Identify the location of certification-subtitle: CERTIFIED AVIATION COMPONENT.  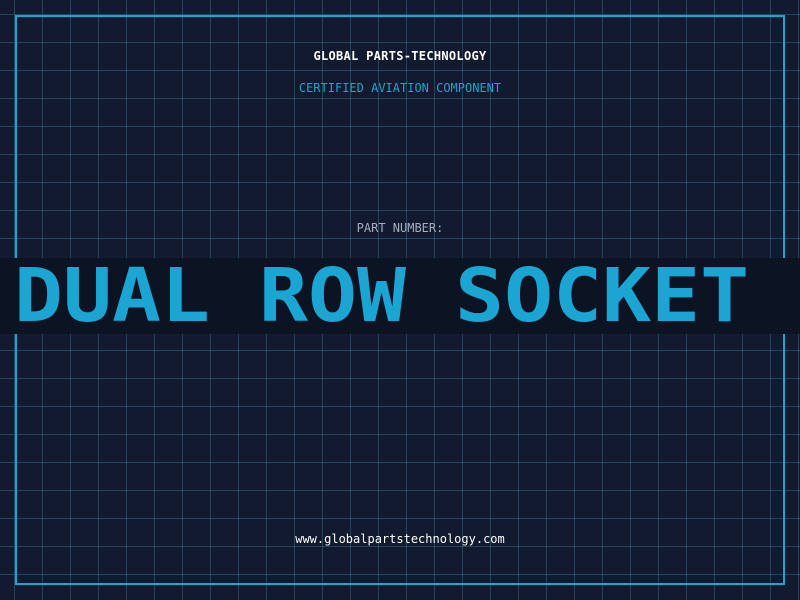
(400, 88).